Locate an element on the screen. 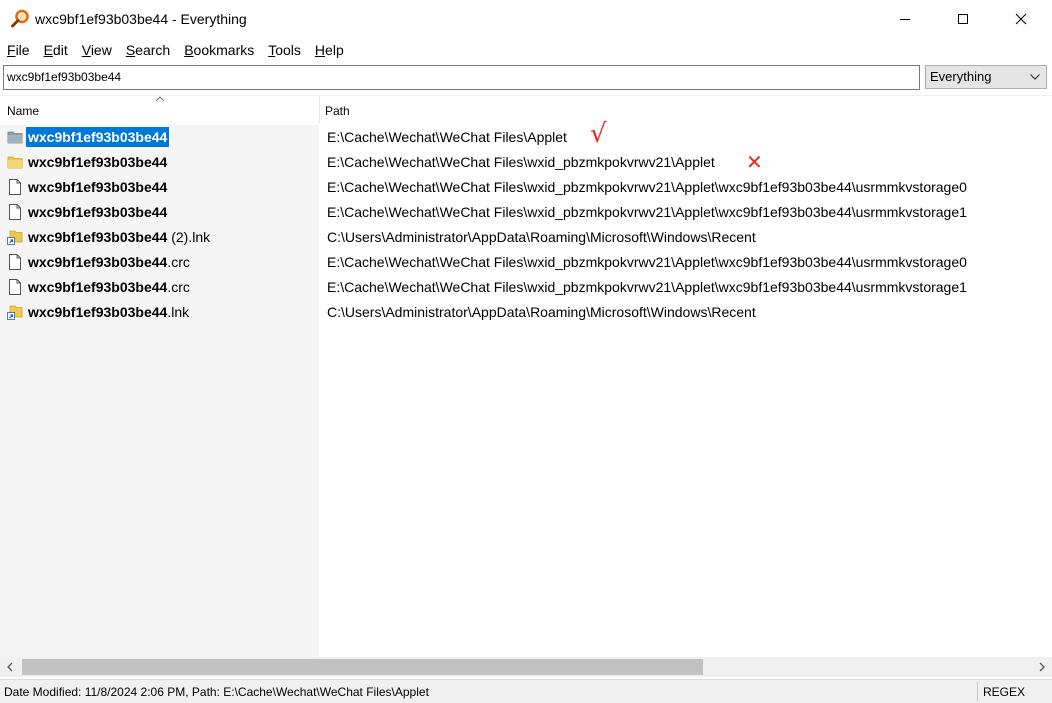  menu-help: Help is located at coordinates (329, 50).